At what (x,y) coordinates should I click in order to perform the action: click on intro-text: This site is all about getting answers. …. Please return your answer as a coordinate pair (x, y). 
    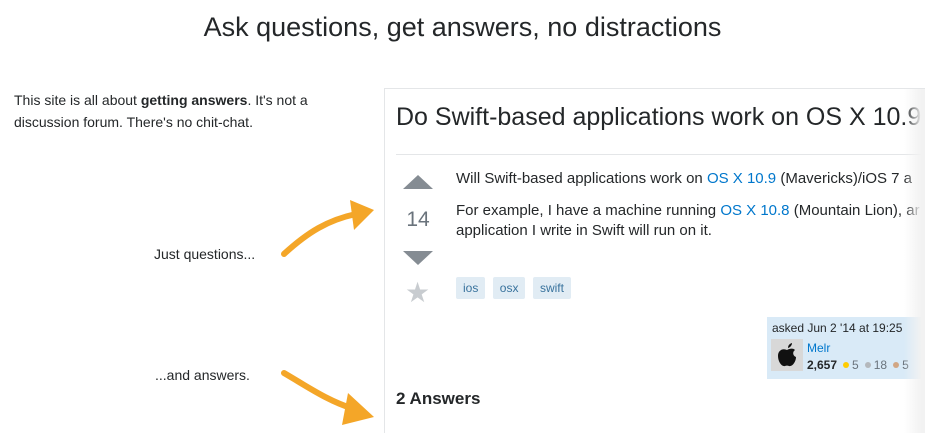
    Looking at the image, I should click on (174, 111).